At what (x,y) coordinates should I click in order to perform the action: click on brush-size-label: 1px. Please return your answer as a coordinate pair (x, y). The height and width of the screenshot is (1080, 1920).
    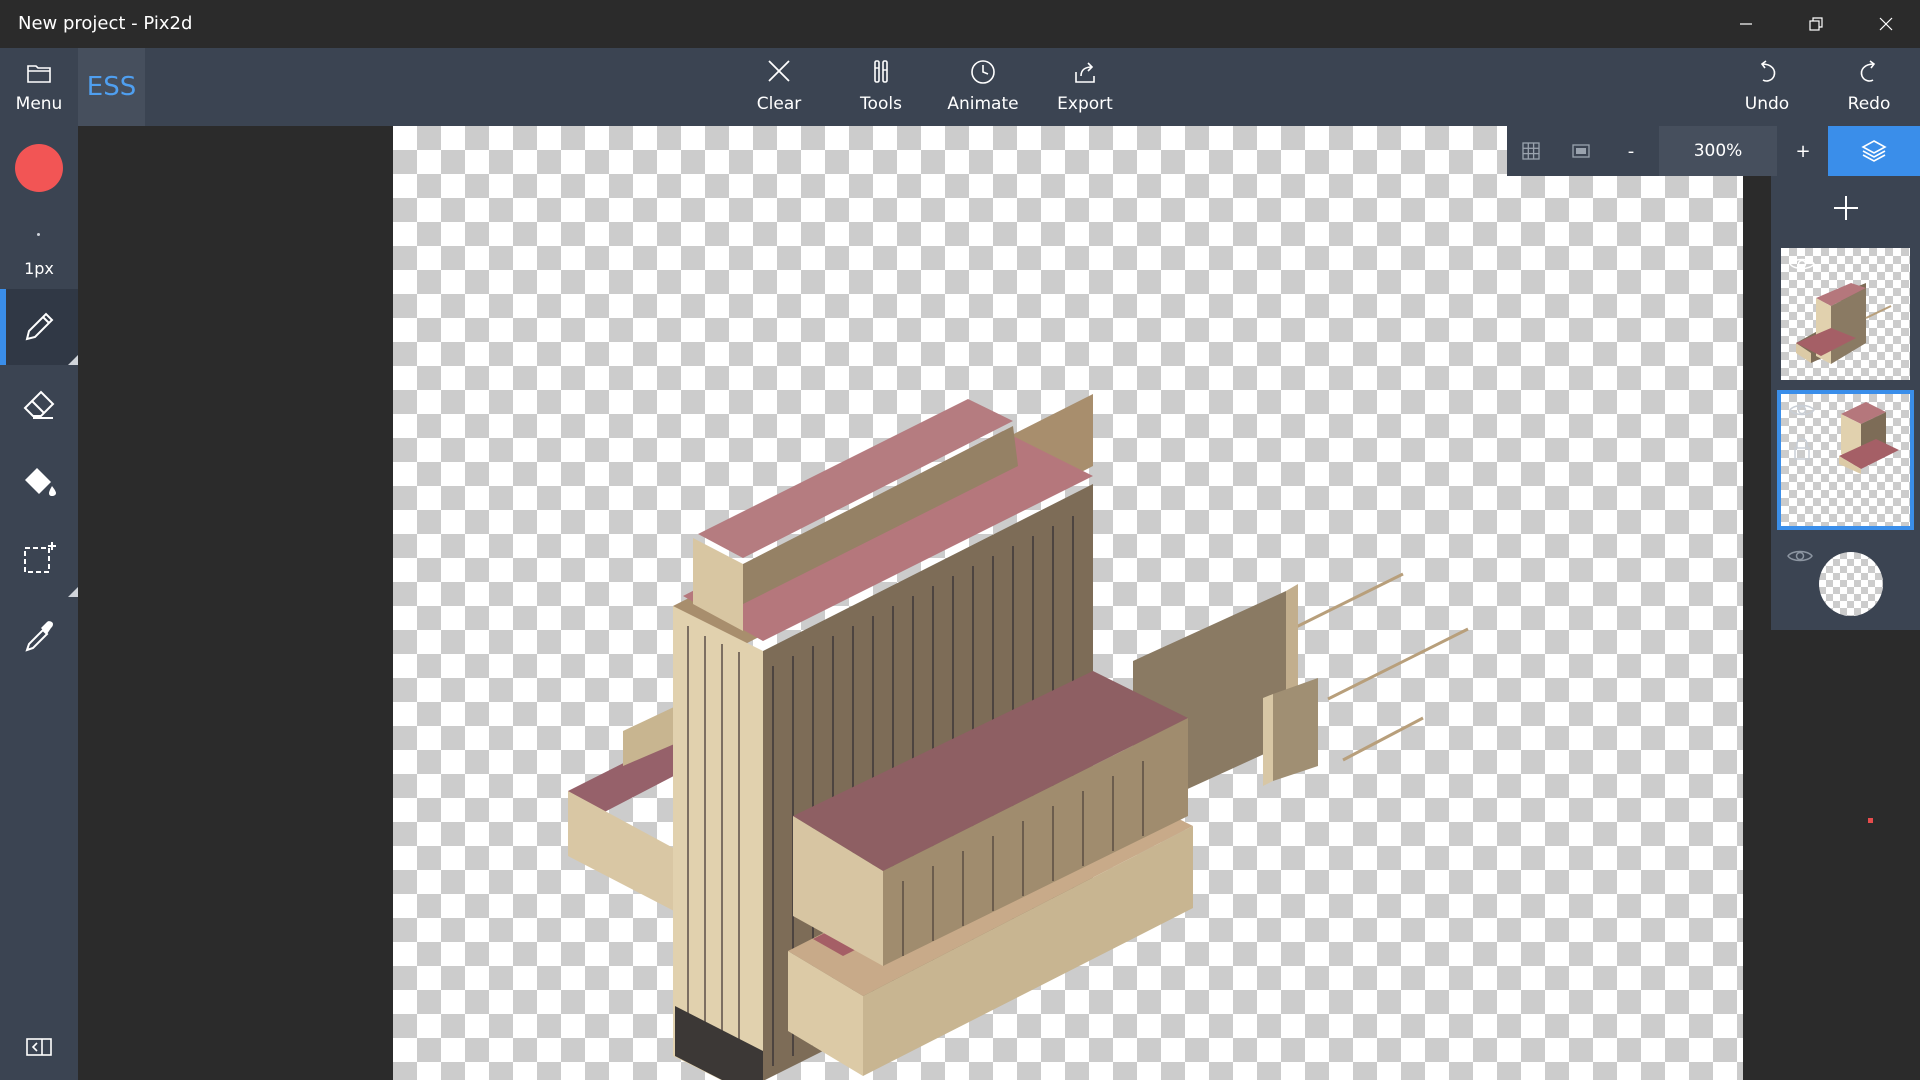
    Looking at the image, I should click on (39, 268).